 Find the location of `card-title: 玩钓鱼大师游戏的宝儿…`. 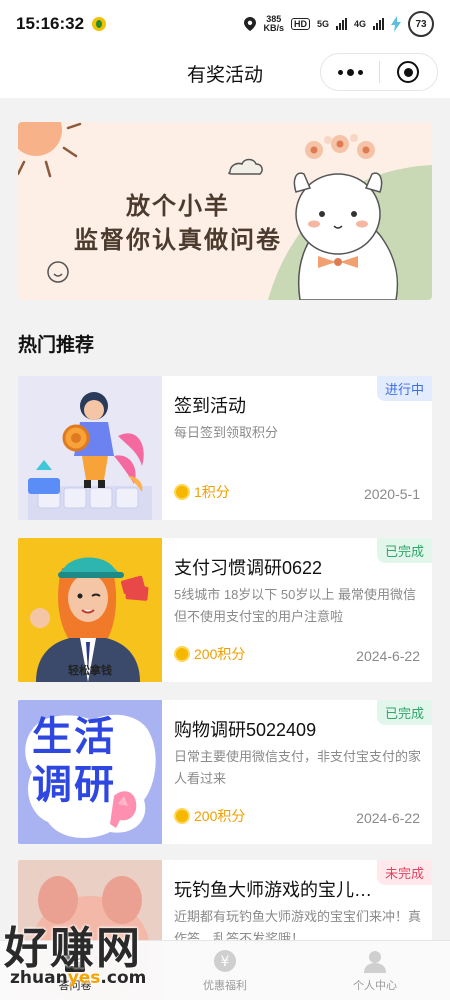

card-title: 玩钓鱼大师游戏的宝儿… is located at coordinates (273, 890).